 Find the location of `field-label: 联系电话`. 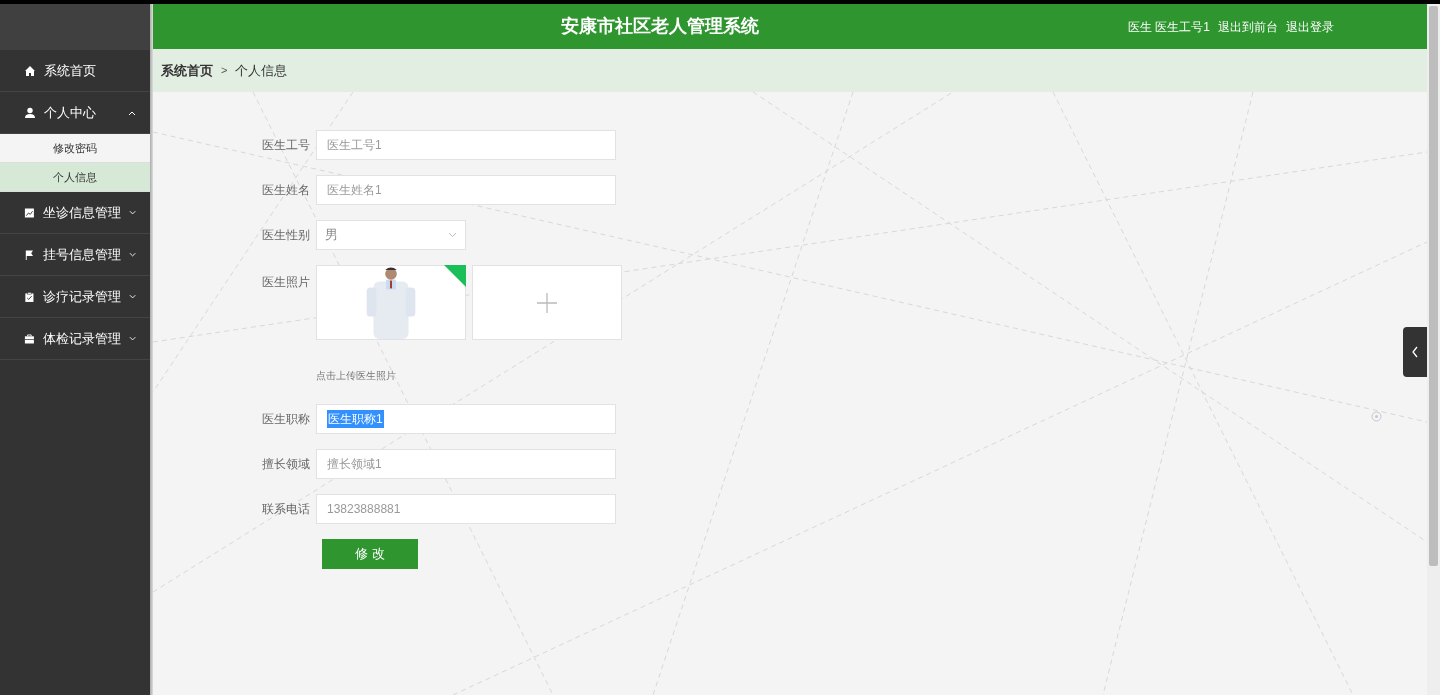

field-label: 联系电话 is located at coordinates (286, 509).